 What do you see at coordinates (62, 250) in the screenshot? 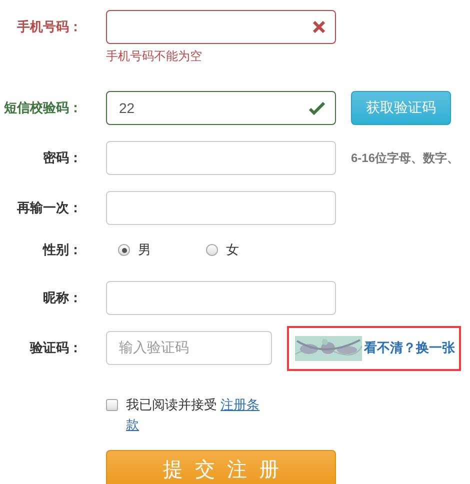
I see `field-label: 性别：` at bounding box center [62, 250].